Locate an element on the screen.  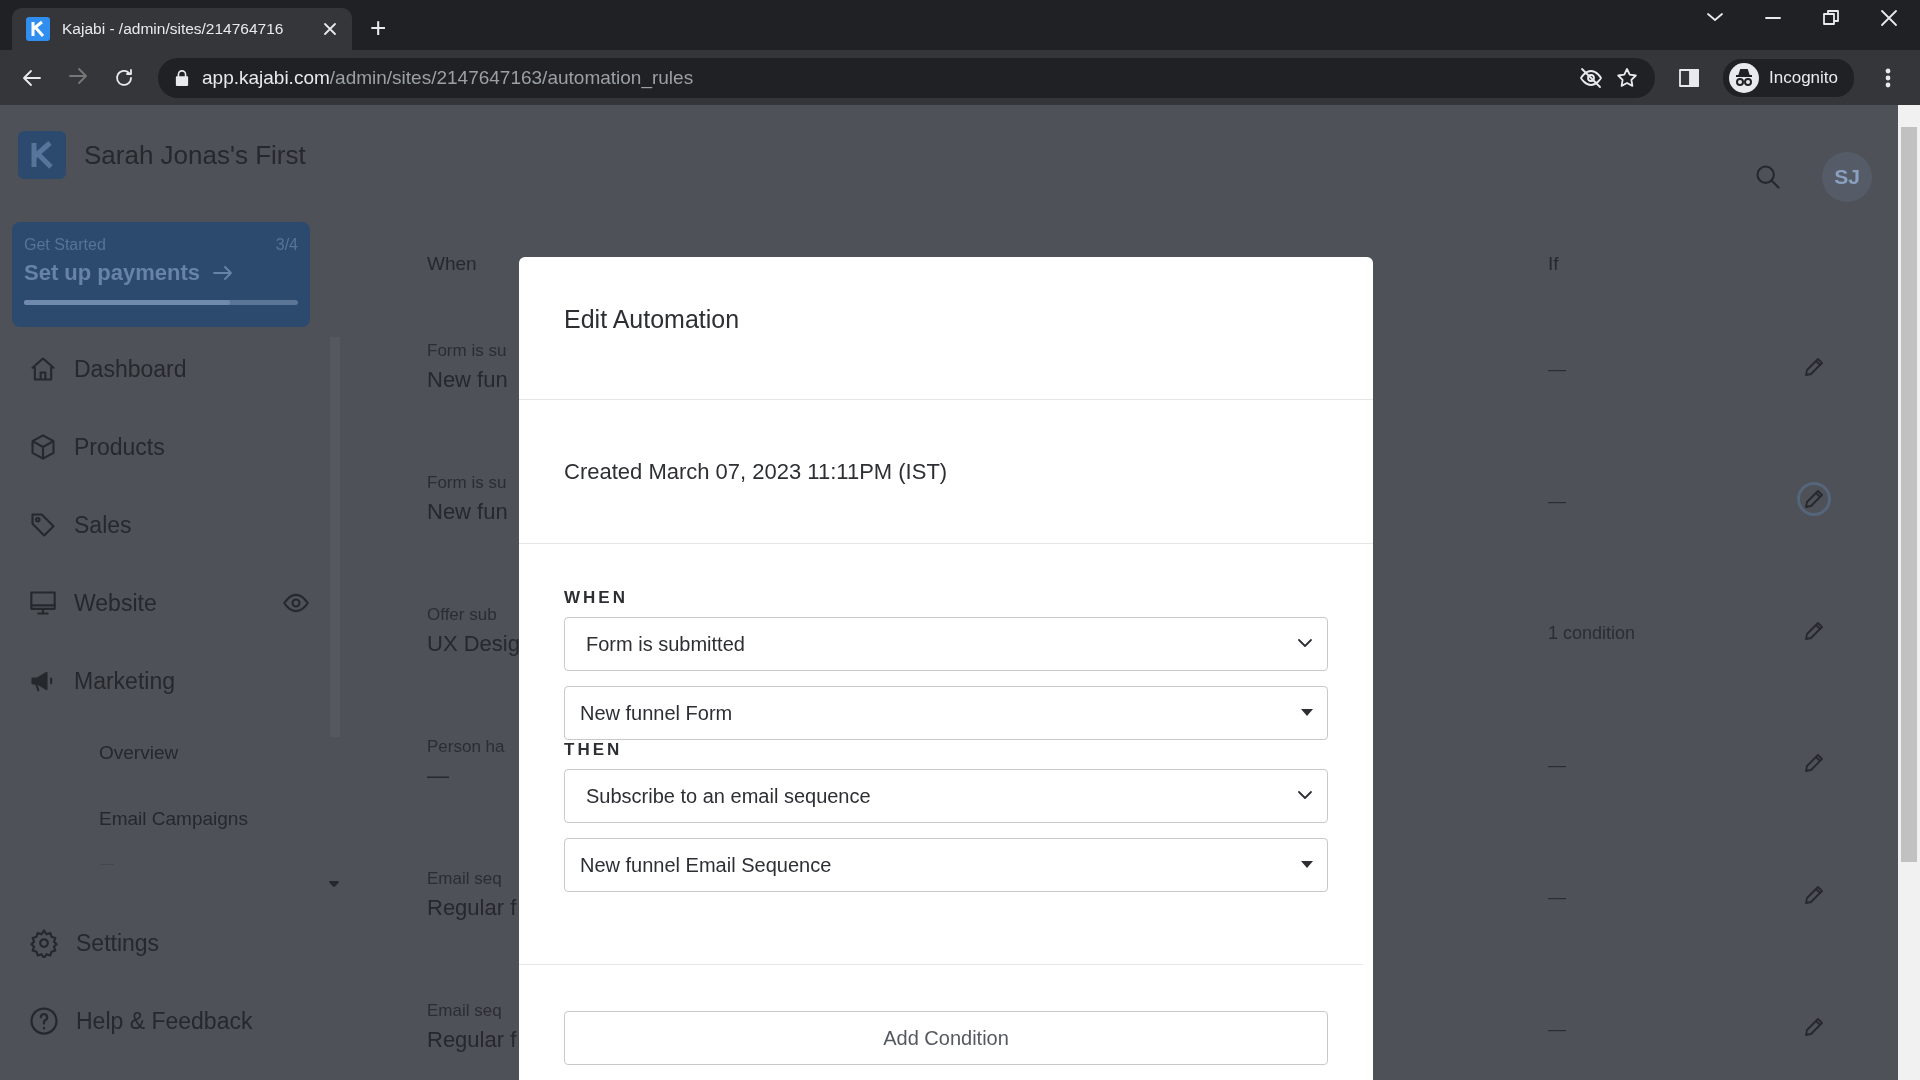
tag-icon is located at coordinates (43, 525).